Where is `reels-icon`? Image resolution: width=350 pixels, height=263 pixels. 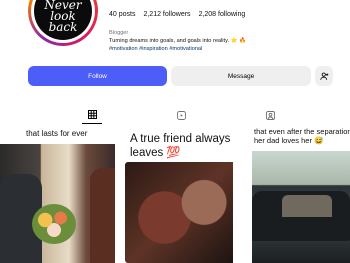
reels-icon is located at coordinates (181, 115).